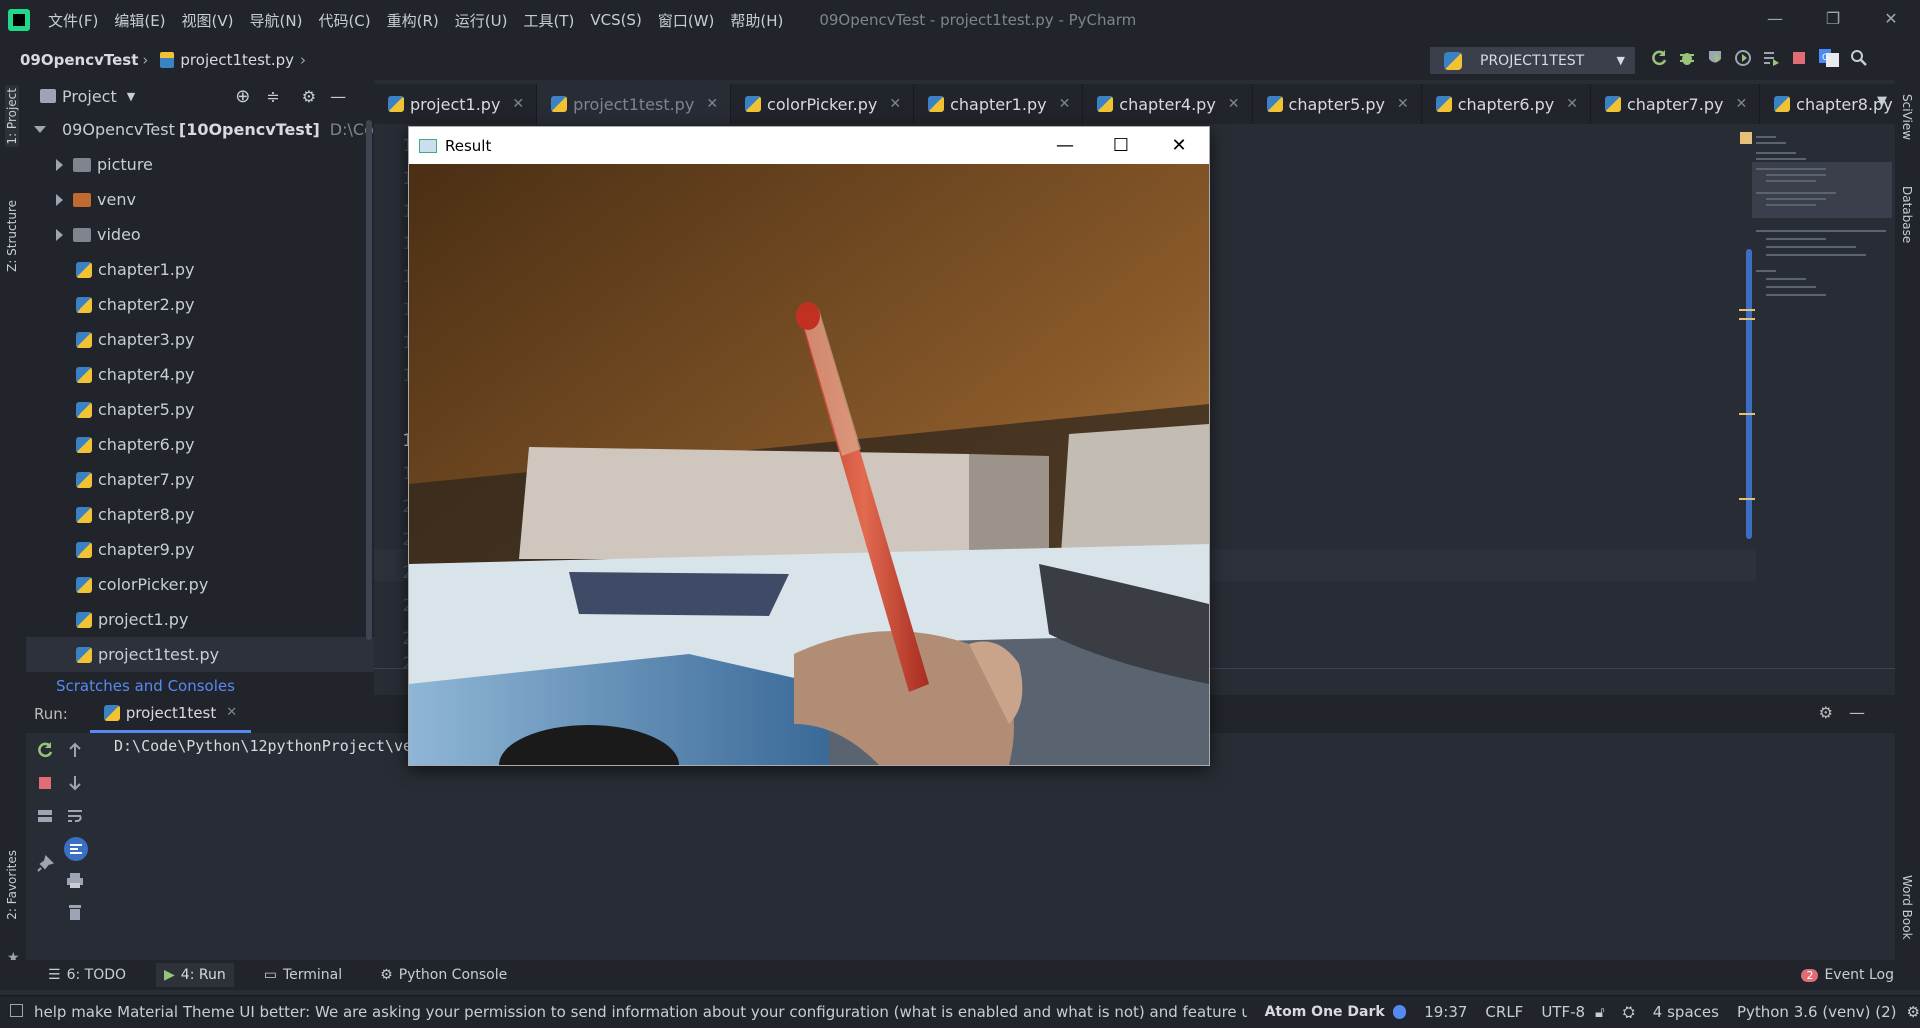 Image resolution: width=1920 pixels, height=1028 pixels. I want to click on line-separator: CRLF, so click(1504, 1012).